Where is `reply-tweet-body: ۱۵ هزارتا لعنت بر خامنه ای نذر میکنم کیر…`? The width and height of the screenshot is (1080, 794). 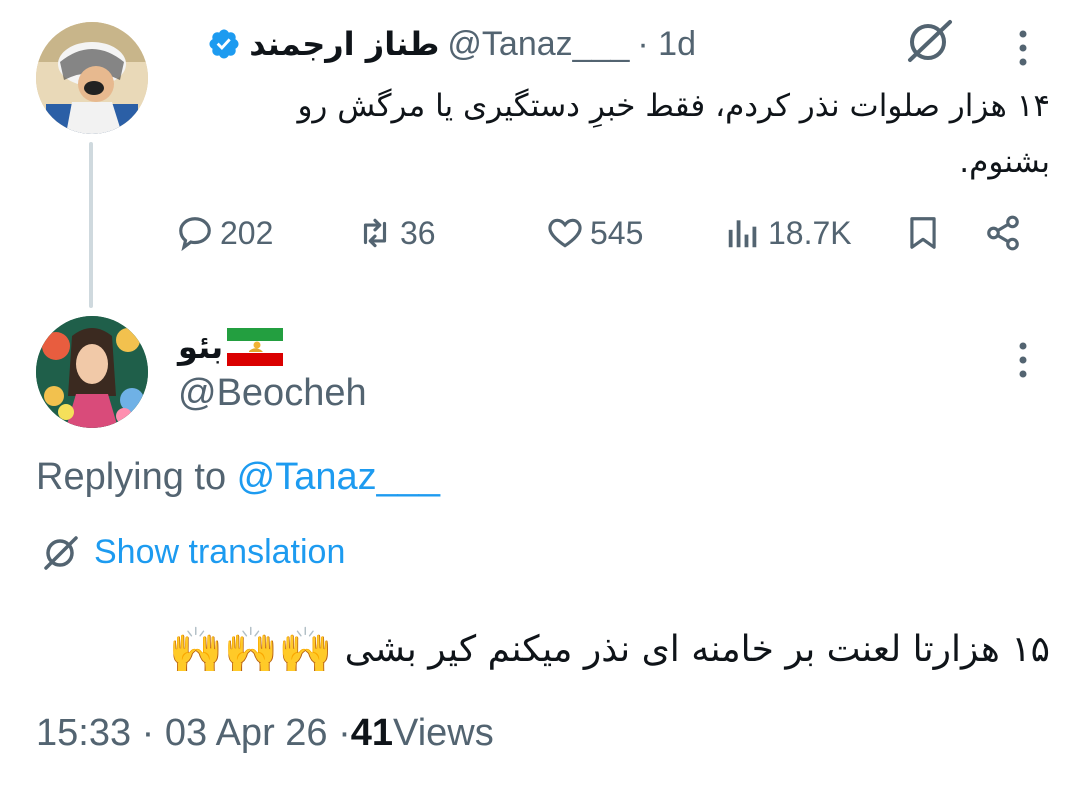
reply-tweet-body: ۱۵ هزارتا لعنت بر خامنه ای نذر میکنم کیر… is located at coordinates (697, 649).